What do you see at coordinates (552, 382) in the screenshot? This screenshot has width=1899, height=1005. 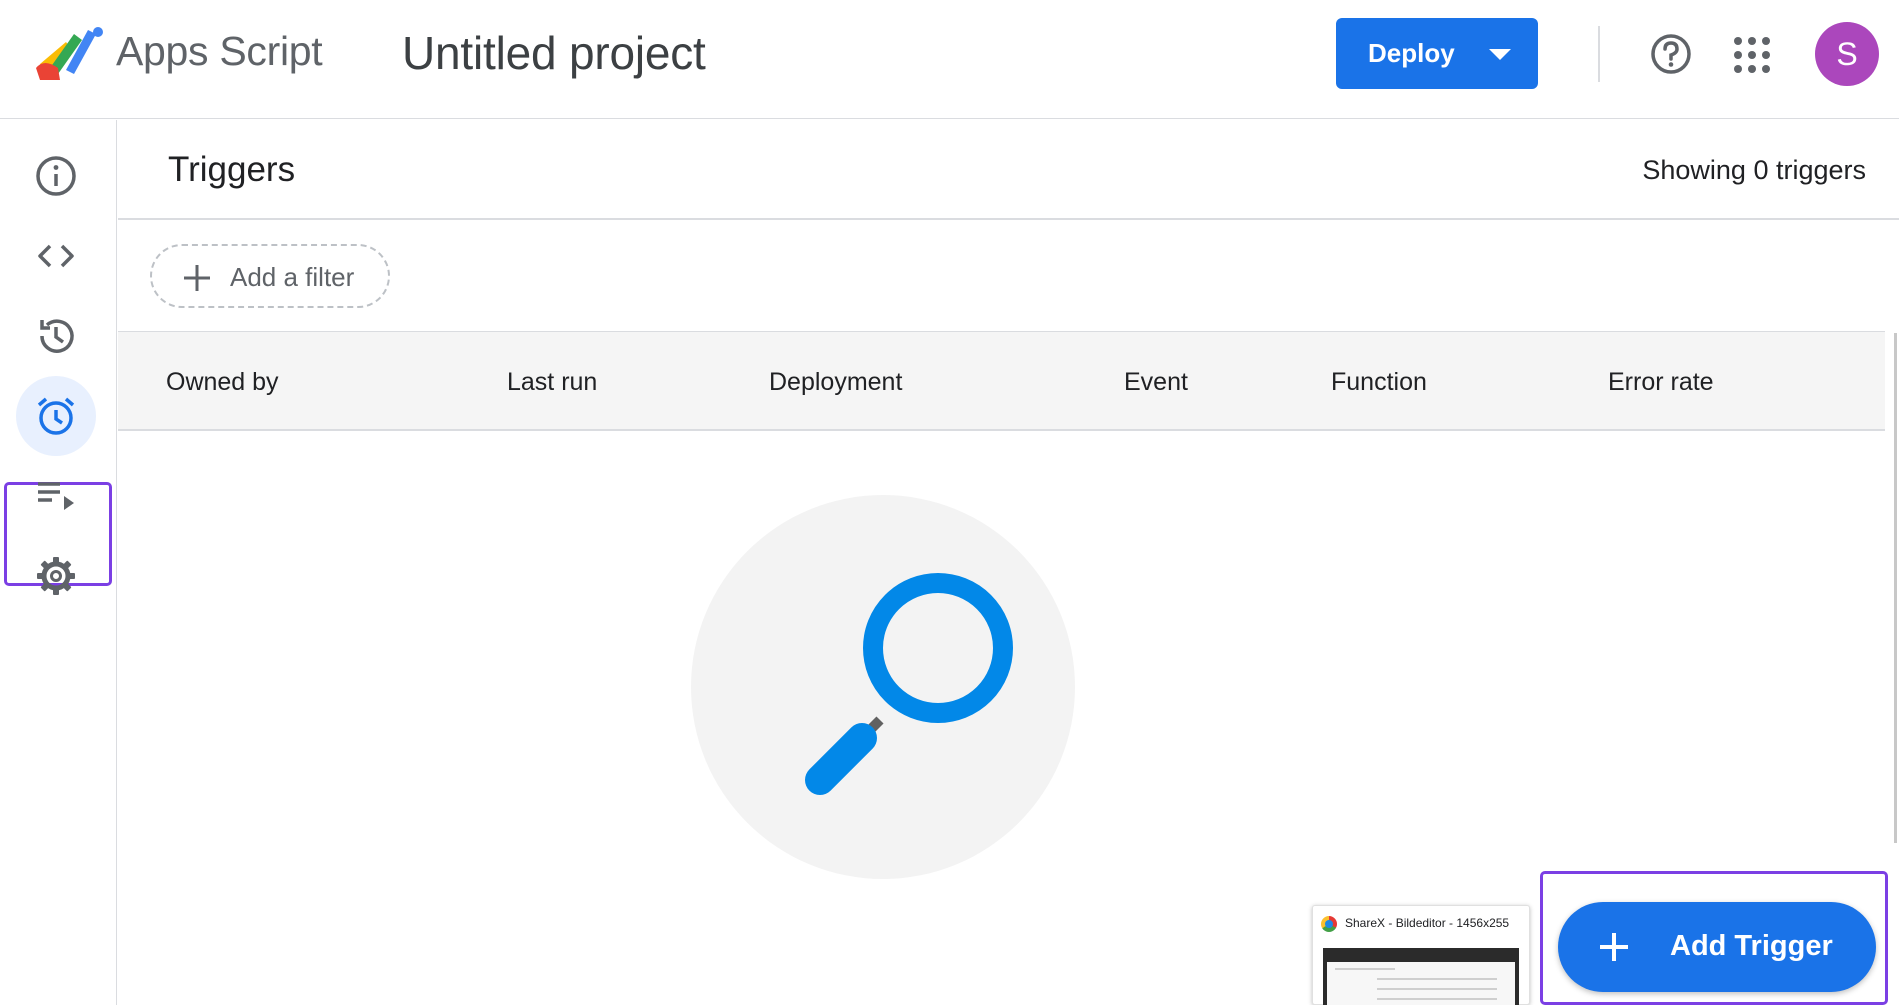 I see `column-last-run: Last run` at bounding box center [552, 382].